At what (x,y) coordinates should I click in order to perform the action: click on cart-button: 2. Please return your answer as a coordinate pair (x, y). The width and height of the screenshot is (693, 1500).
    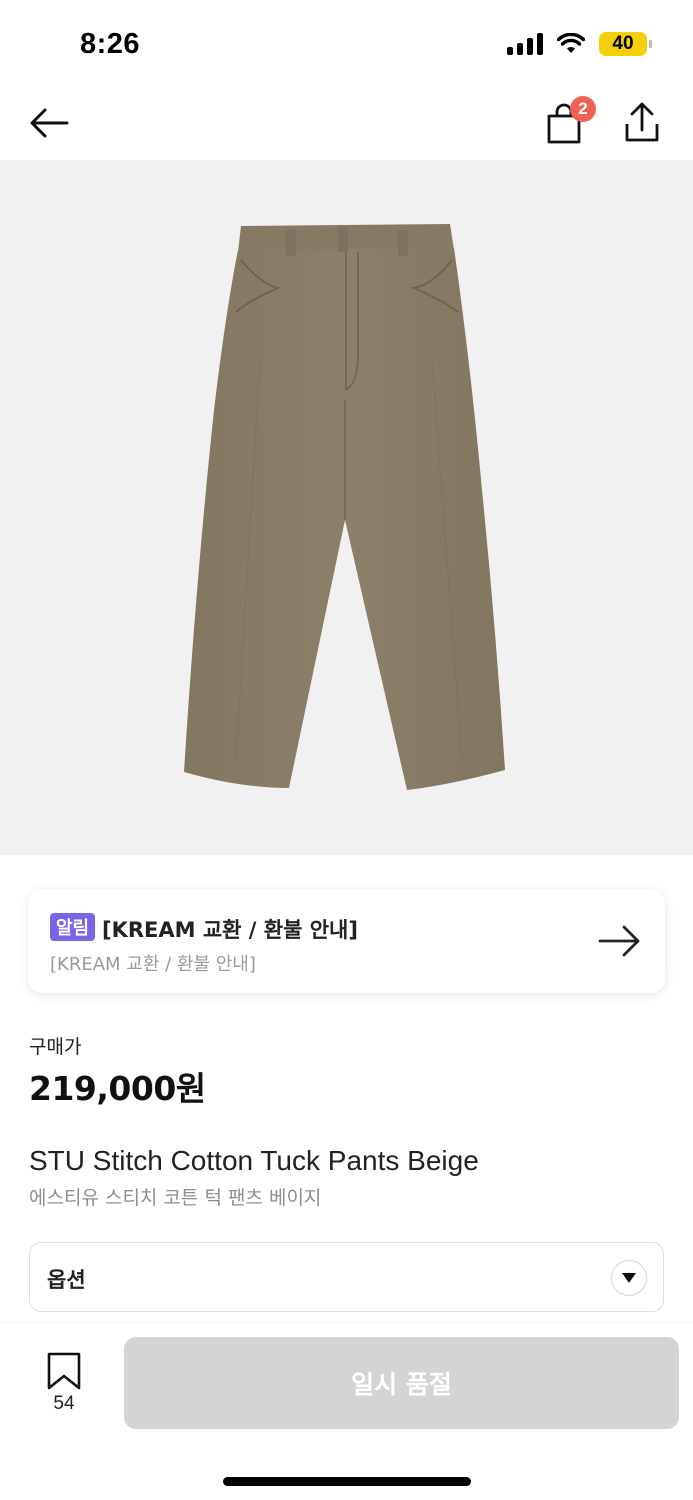
    Looking at the image, I should click on (570, 121).